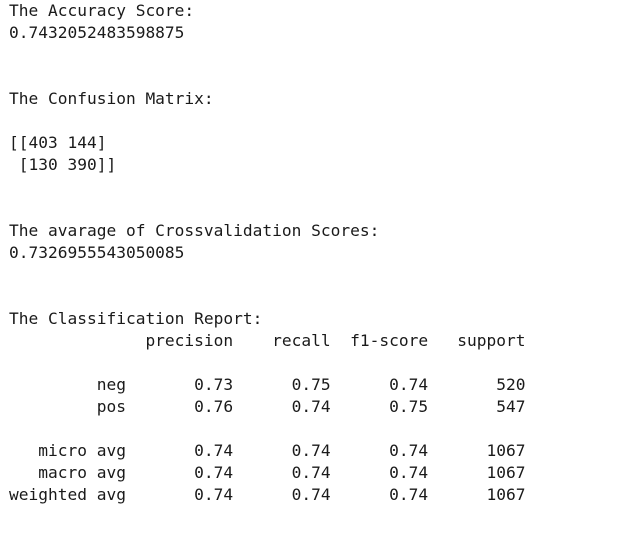 The width and height of the screenshot is (627, 545). Describe the element at coordinates (267, 450) in the screenshot. I see `output-line: micro avg 0.74 0.74 0.74 1067` at that location.